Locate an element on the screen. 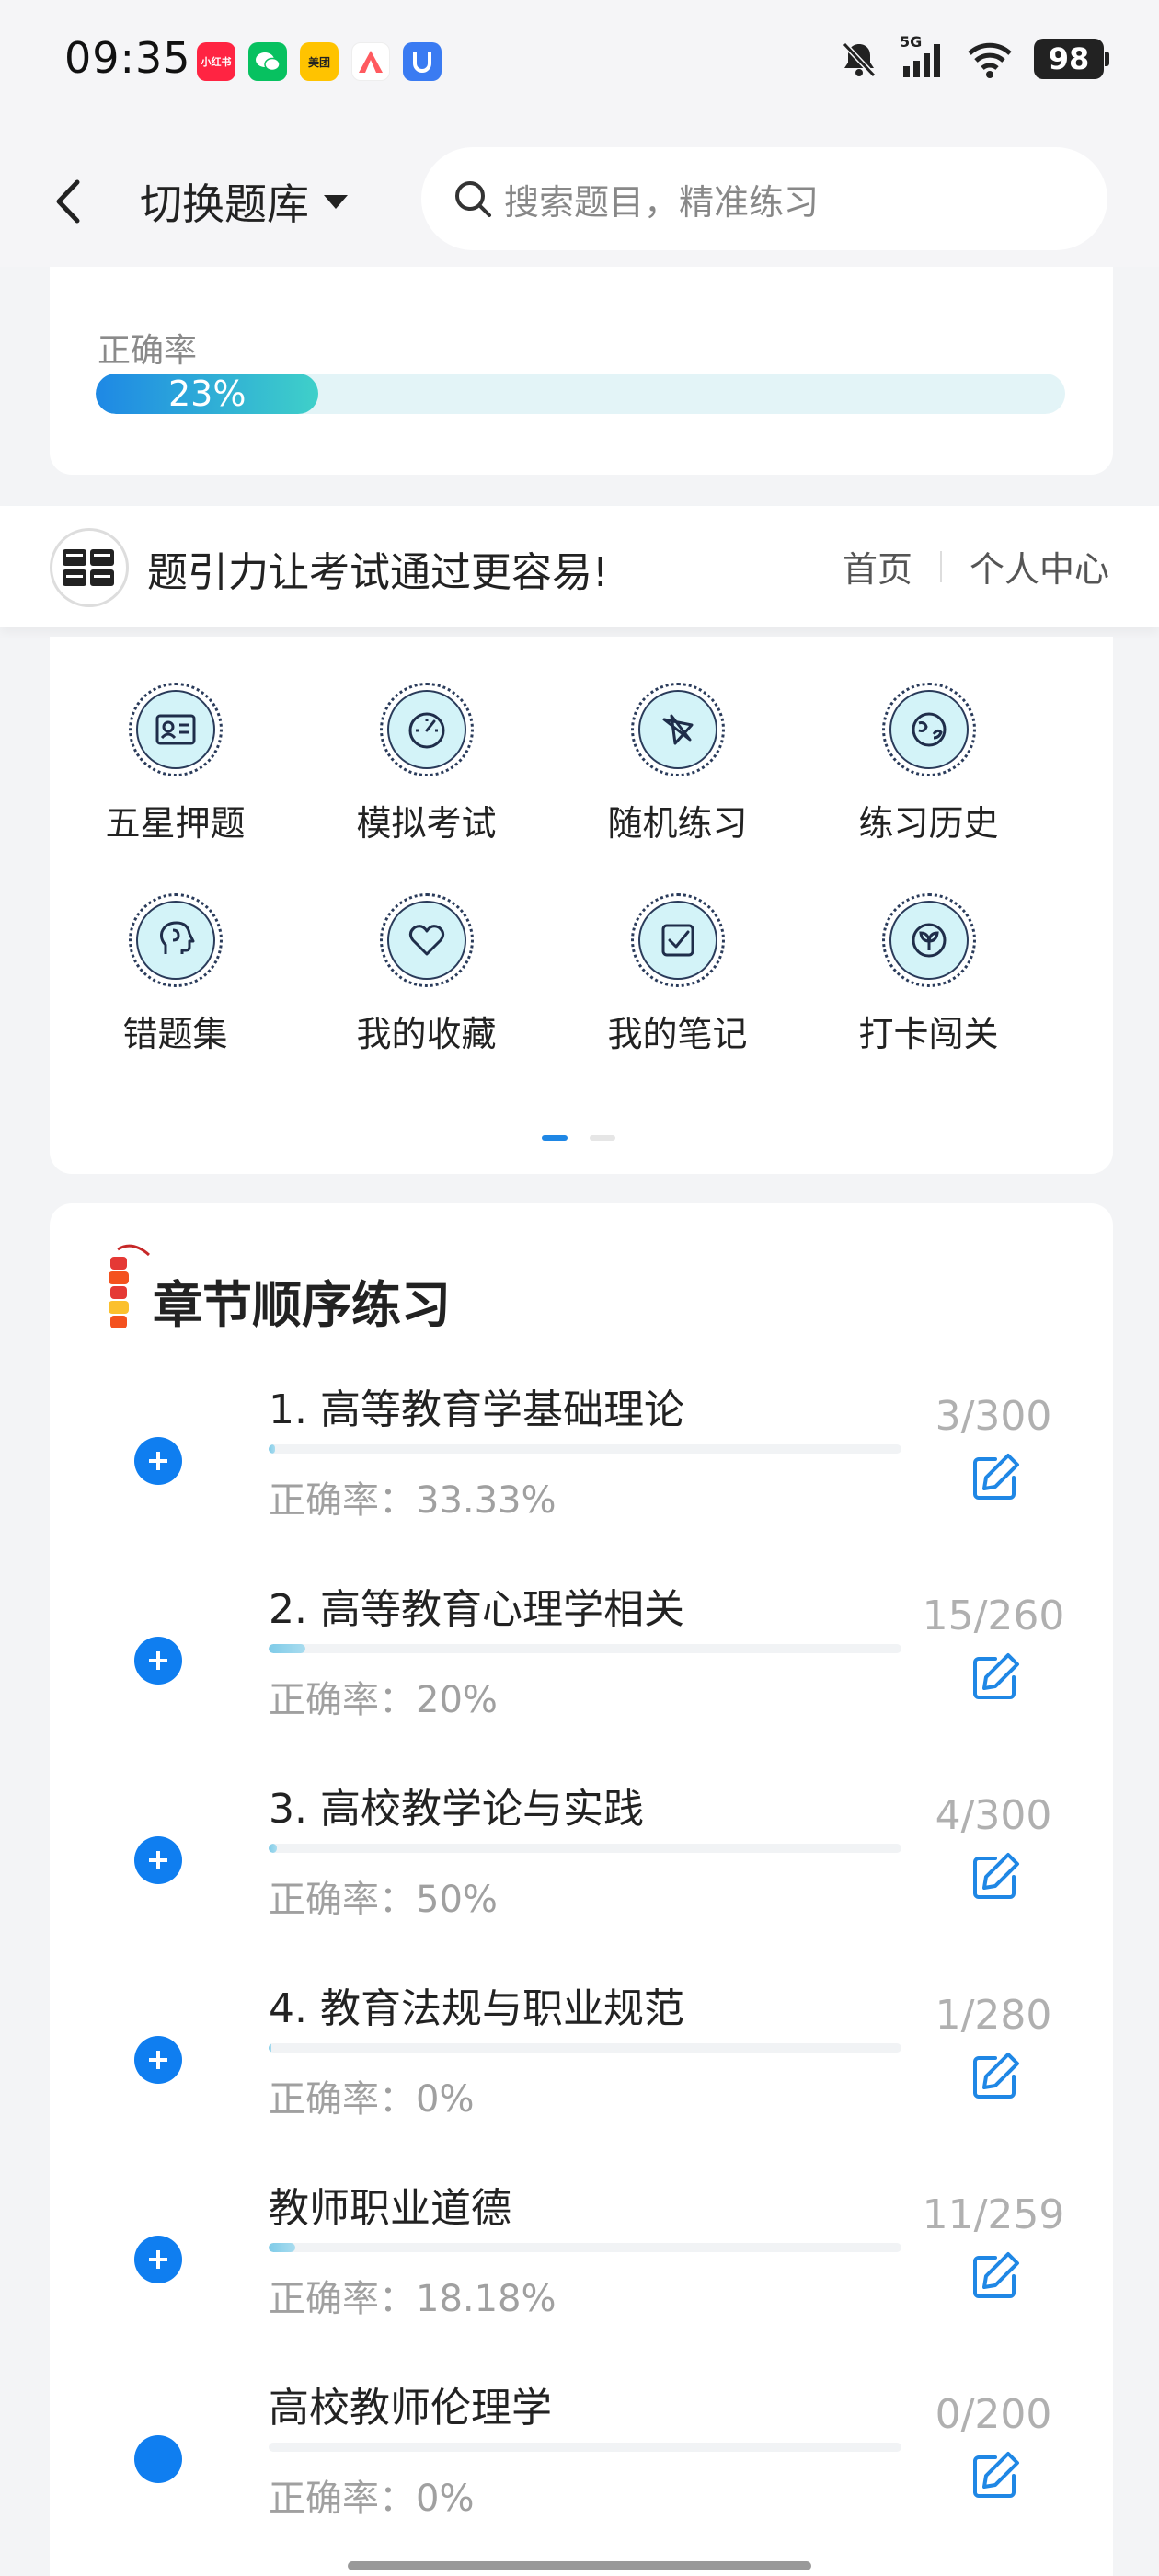 Image resolution: width=1159 pixels, height=2576 pixels. firecracker-icon is located at coordinates (129, 1286).